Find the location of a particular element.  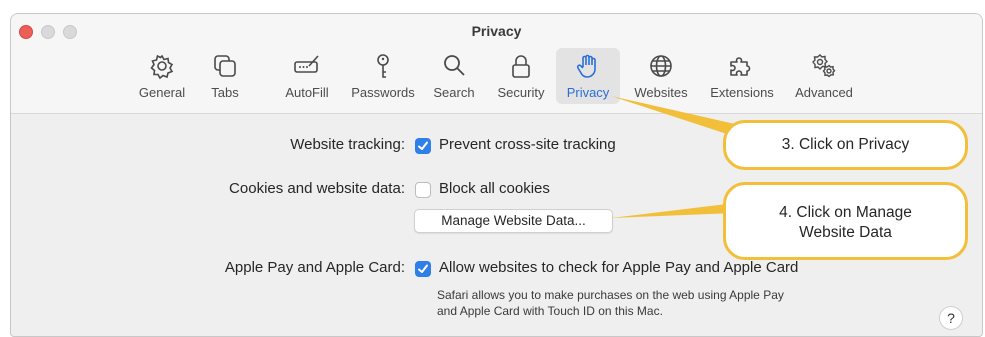

tab-label: Tabs is located at coordinates (225, 92).